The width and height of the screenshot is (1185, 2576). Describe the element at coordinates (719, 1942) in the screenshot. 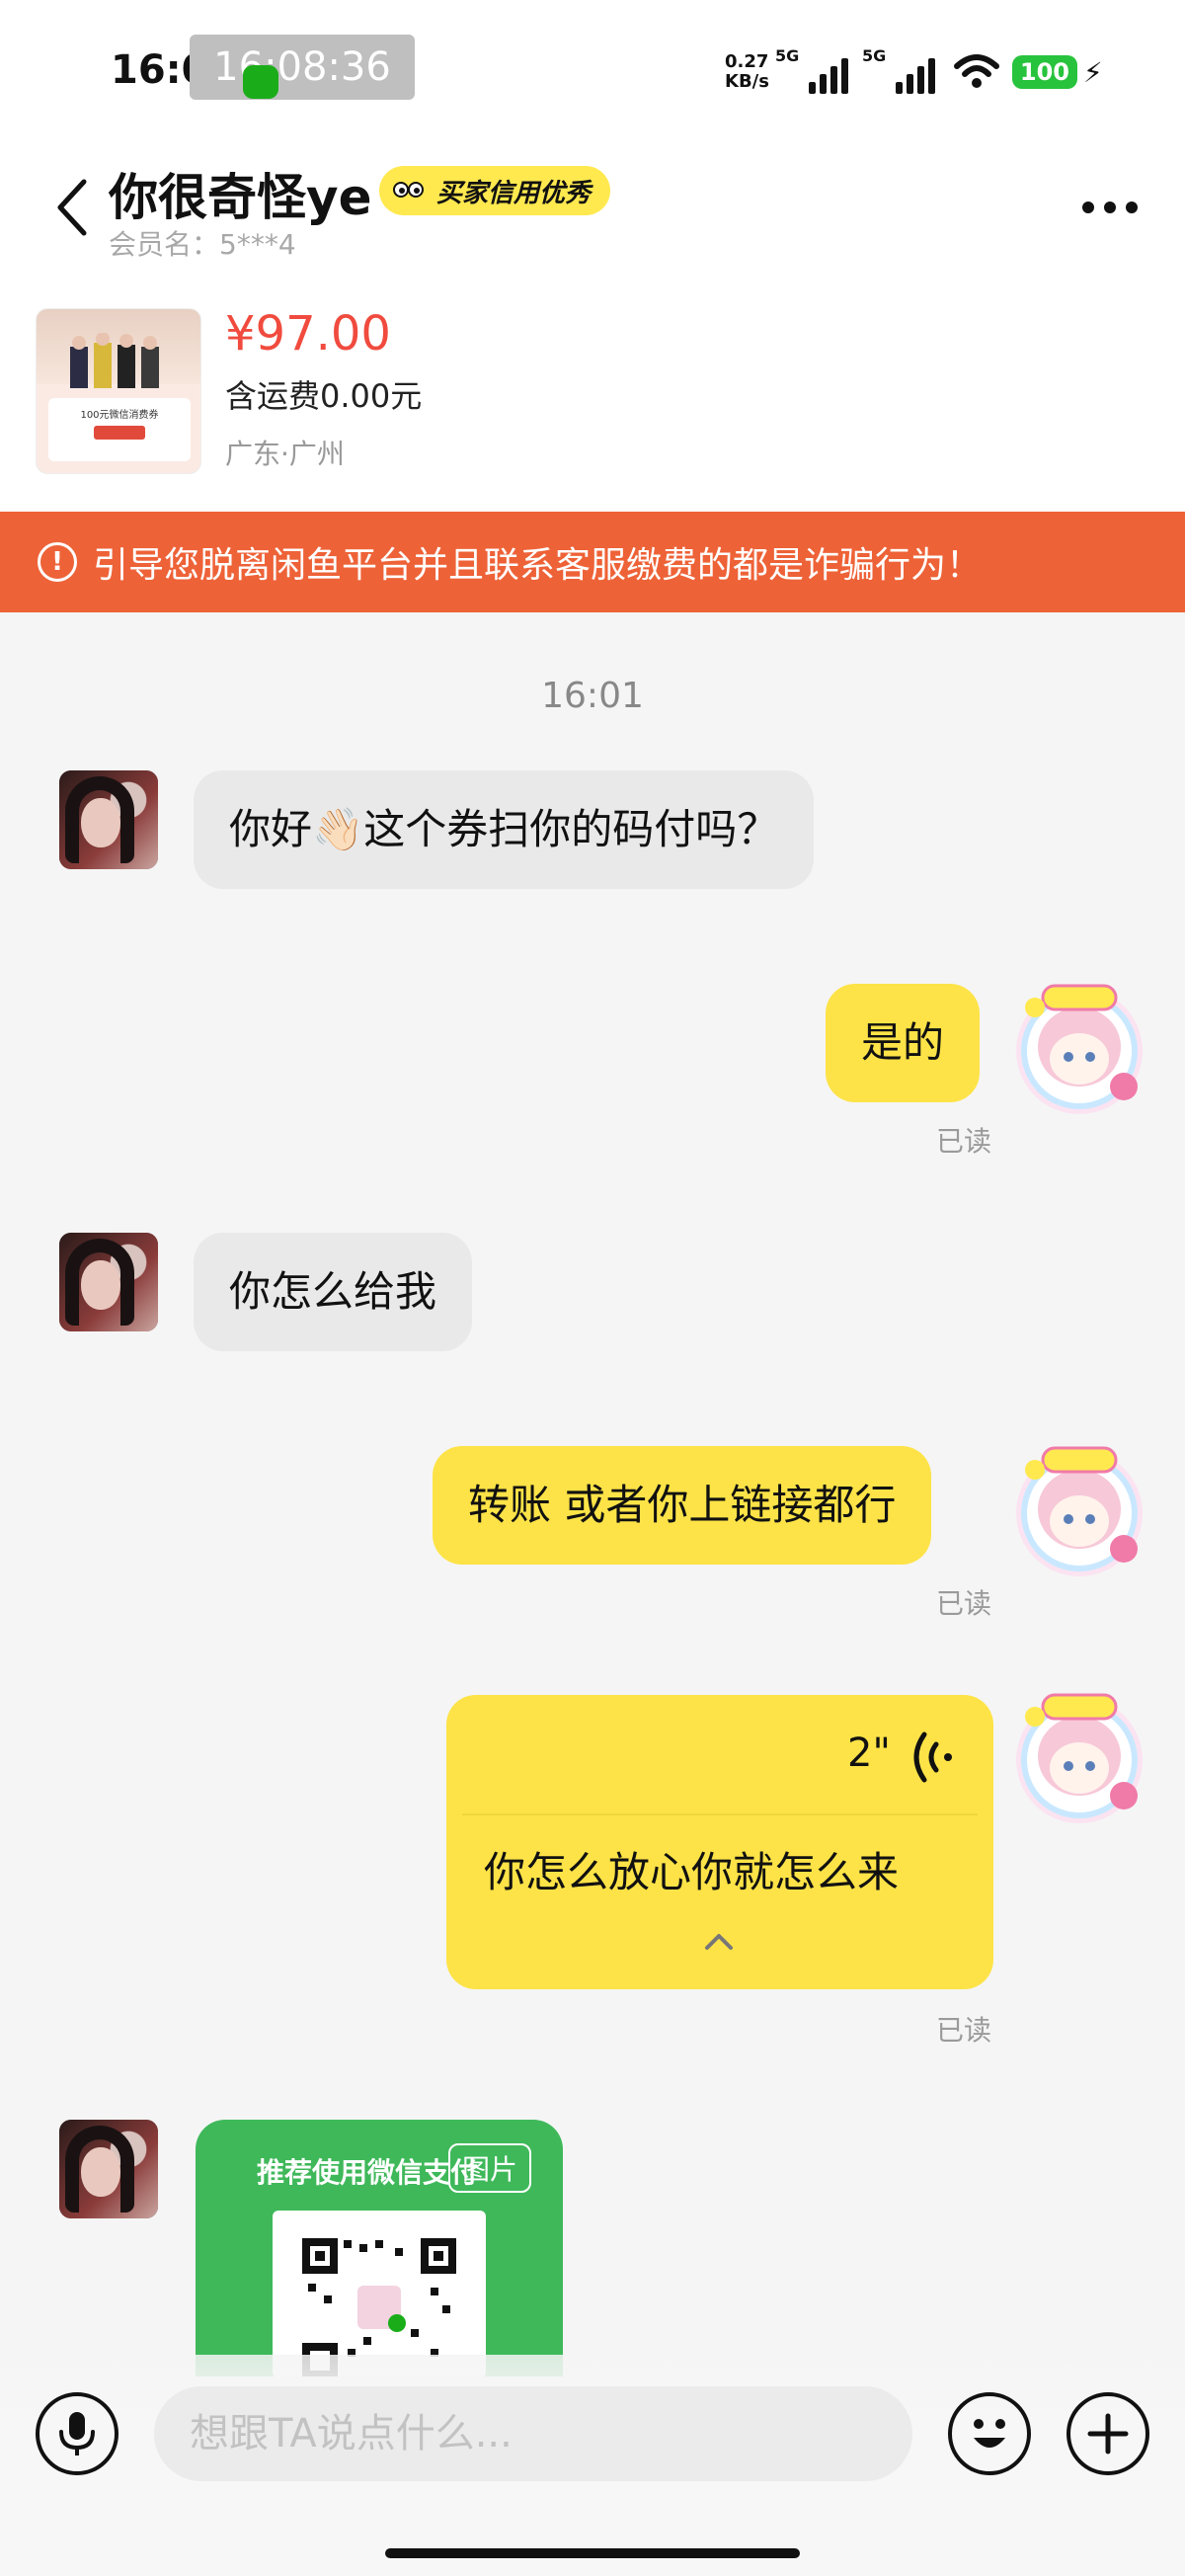

I see `collapse-chevron-icon` at that location.